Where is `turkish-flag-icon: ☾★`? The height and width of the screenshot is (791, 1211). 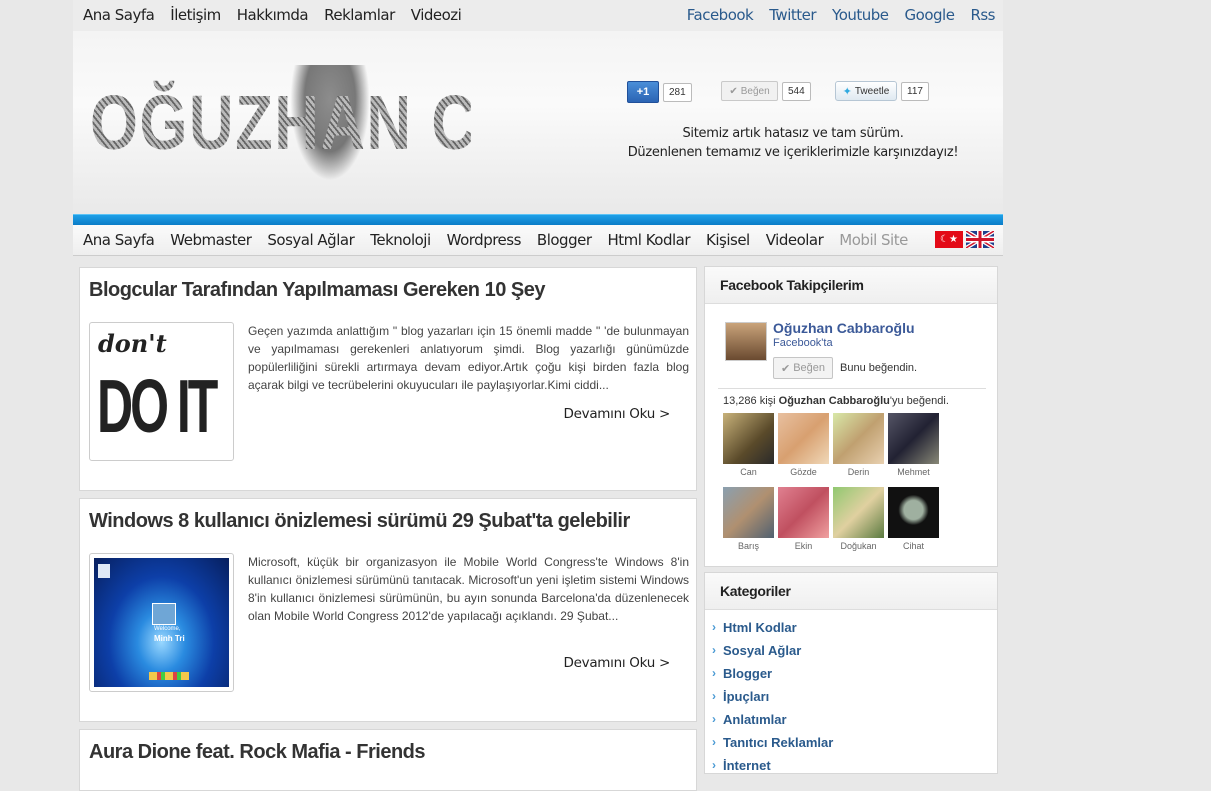
turkish-flag-icon: ☾★ is located at coordinates (949, 239).